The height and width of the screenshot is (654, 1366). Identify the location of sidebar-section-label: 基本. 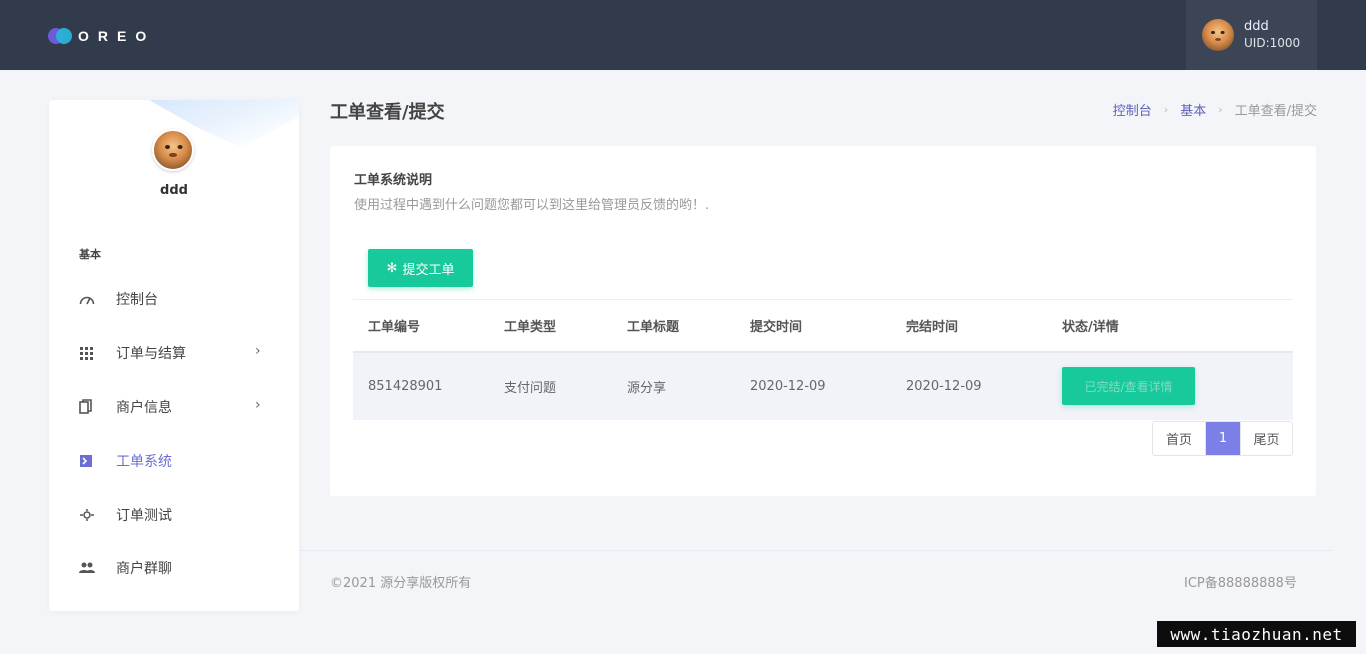
(90, 254).